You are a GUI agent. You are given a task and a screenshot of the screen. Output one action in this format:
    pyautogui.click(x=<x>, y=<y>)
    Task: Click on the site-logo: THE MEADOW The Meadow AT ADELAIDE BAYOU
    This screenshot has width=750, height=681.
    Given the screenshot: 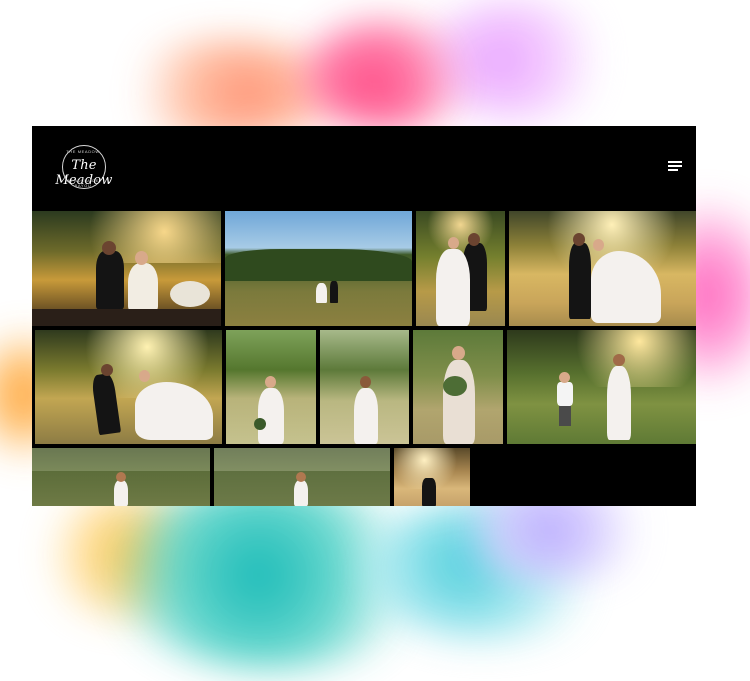 What is the action you would take?
    pyautogui.click(x=83, y=167)
    